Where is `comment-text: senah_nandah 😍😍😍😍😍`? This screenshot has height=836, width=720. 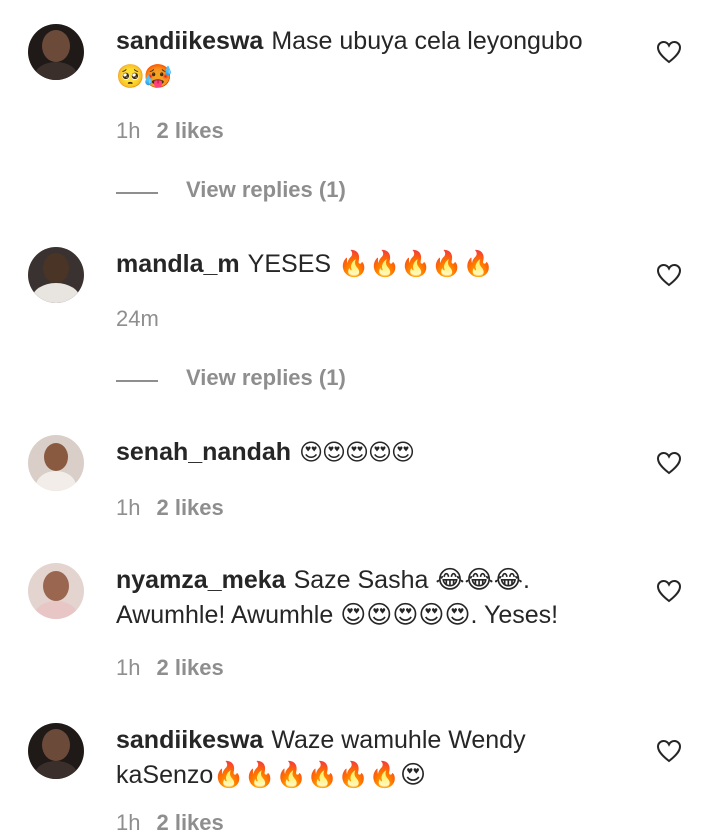
comment-text: senah_nandah 😍😍😍😍😍 is located at coordinates (366, 453).